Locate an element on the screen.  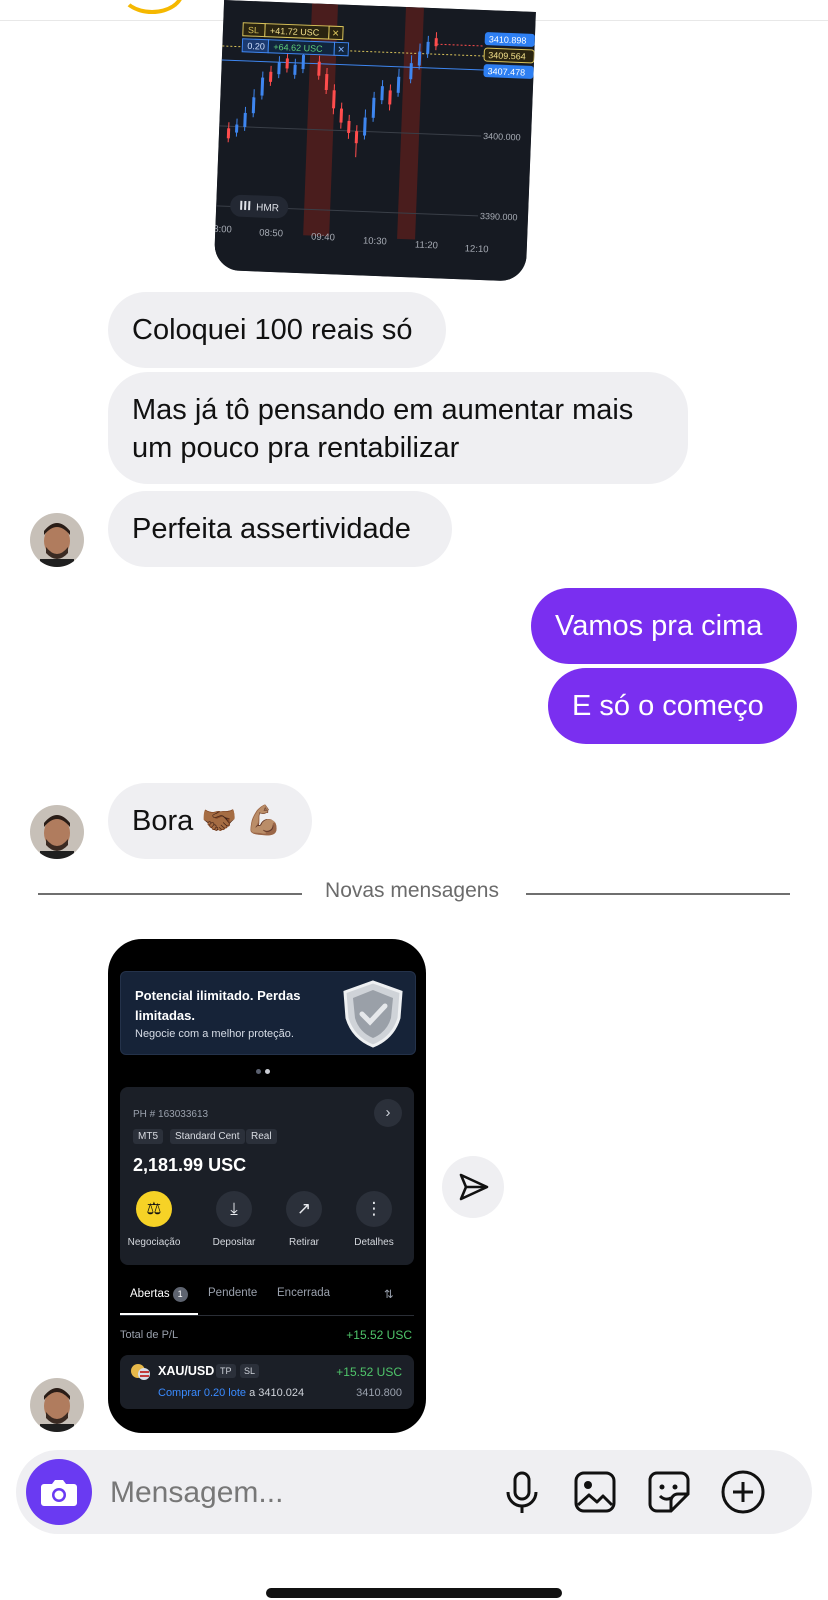
action-label: Detalhes is located at coordinates (374, 1242).